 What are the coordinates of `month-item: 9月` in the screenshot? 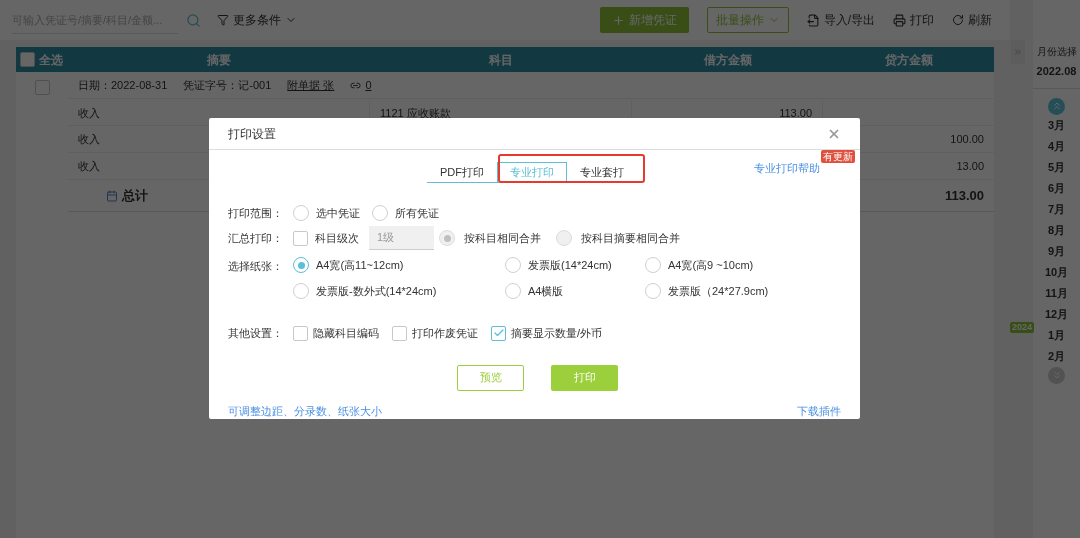 It's located at (1056, 251).